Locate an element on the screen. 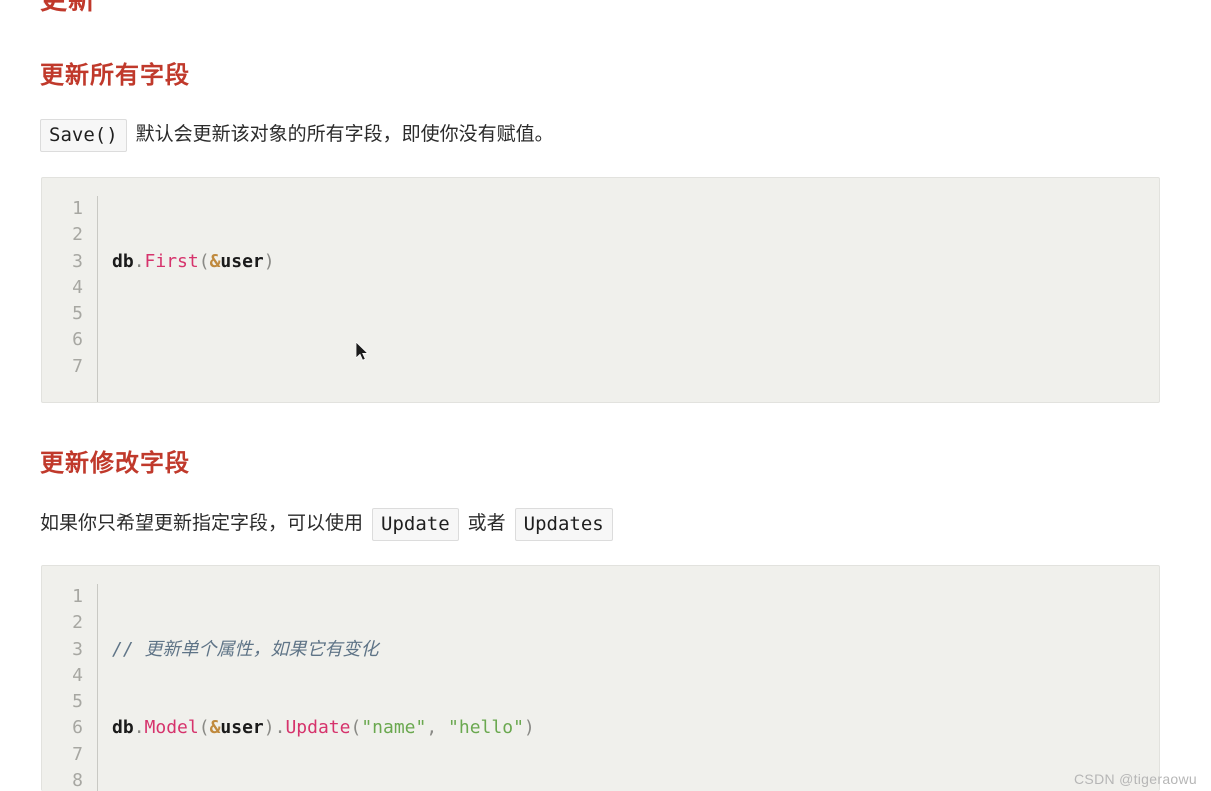 This screenshot has width=1211, height=791. code-line-1: // 更新单个属性，如果它有变化 is located at coordinates (635, 650).